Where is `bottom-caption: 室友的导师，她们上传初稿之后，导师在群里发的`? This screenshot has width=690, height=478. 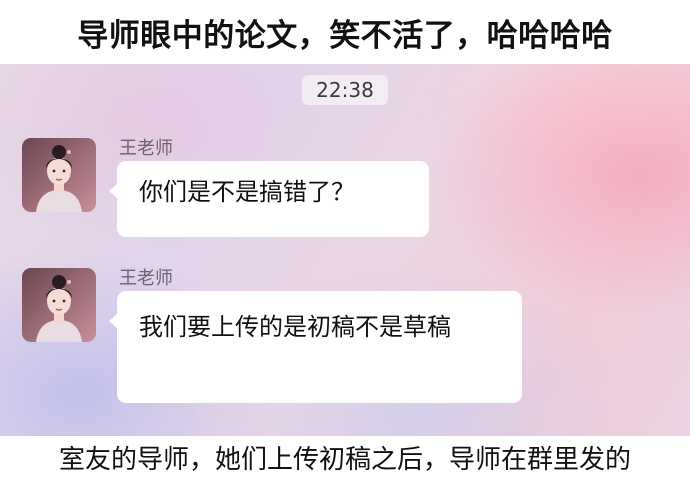
bottom-caption: 室友的导师，她们上传初稿之后，导师在群里发的 is located at coordinates (345, 457).